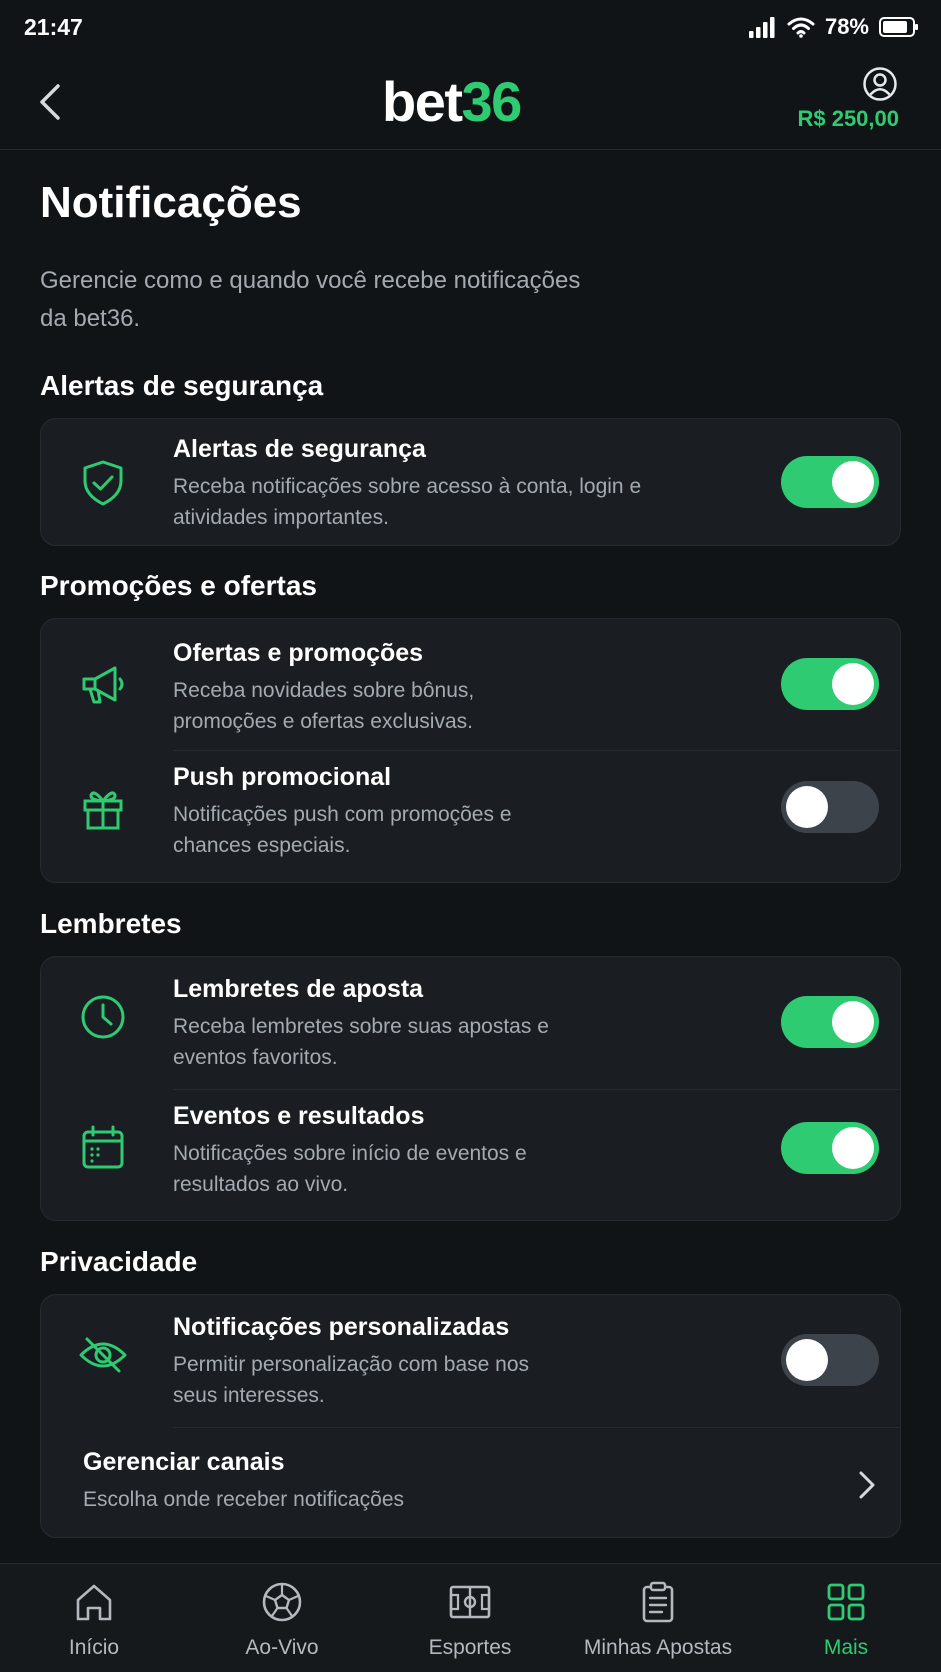 The image size is (941, 1672). What do you see at coordinates (282, 1602) in the screenshot?
I see `soccer-ball-icon` at bounding box center [282, 1602].